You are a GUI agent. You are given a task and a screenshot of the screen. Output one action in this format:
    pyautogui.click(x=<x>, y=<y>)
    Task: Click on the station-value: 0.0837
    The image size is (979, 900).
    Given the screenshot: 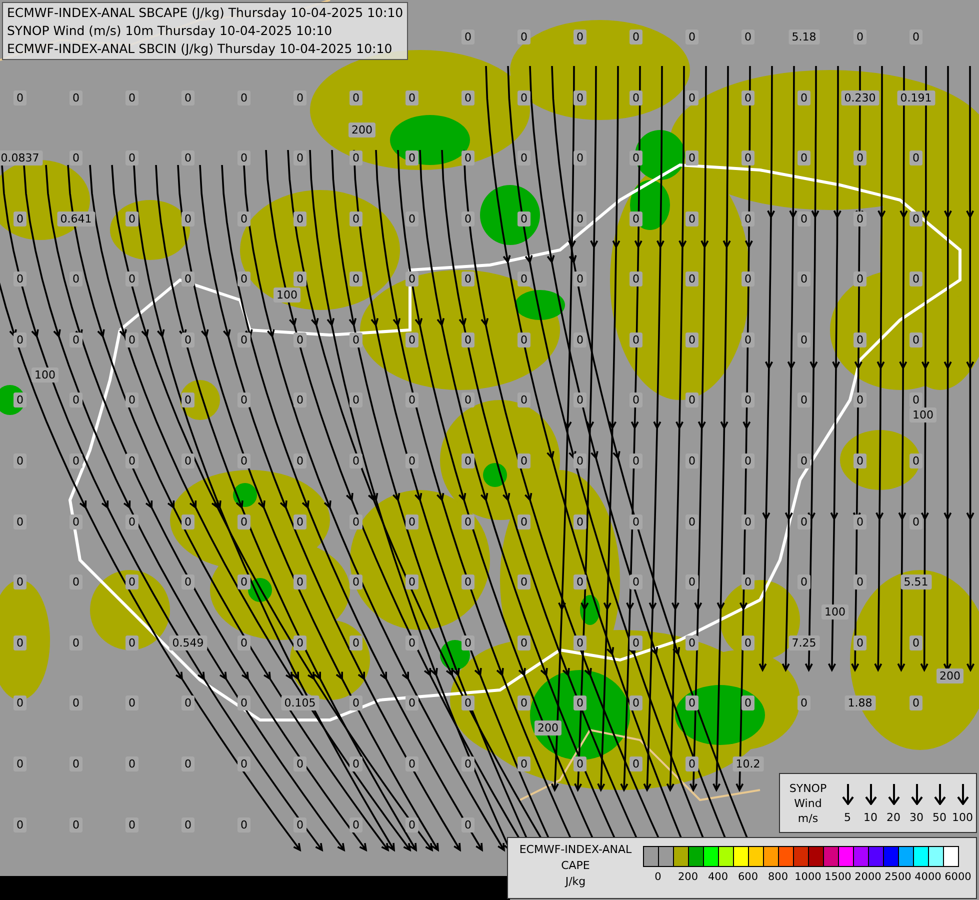 What is the action you would take?
    pyautogui.click(x=21, y=158)
    